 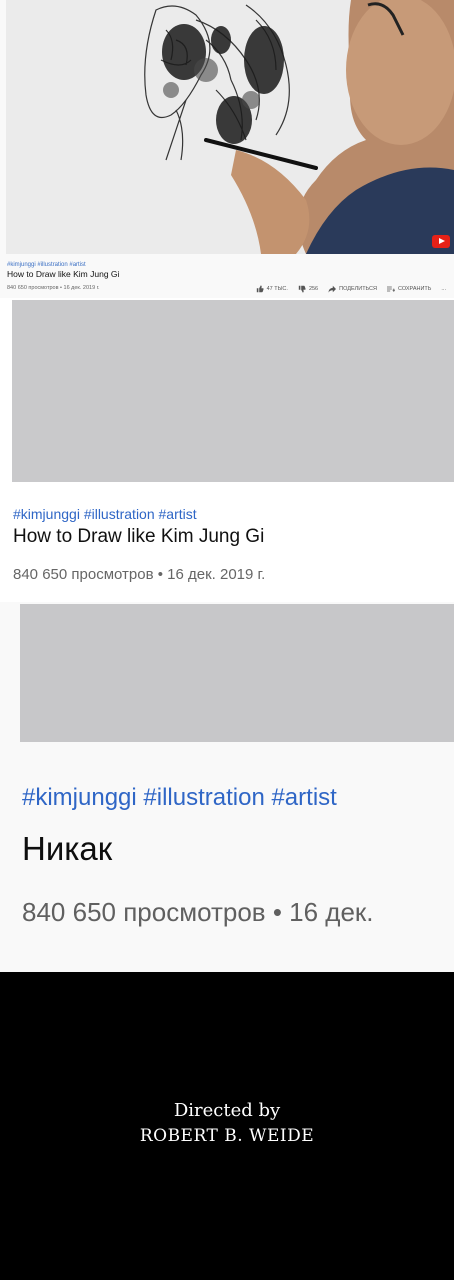 What do you see at coordinates (139, 536) in the screenshot?
I see `video-title-zoom1: How to Draw like Kim Jung Gi` at bounding box center [139, 536].